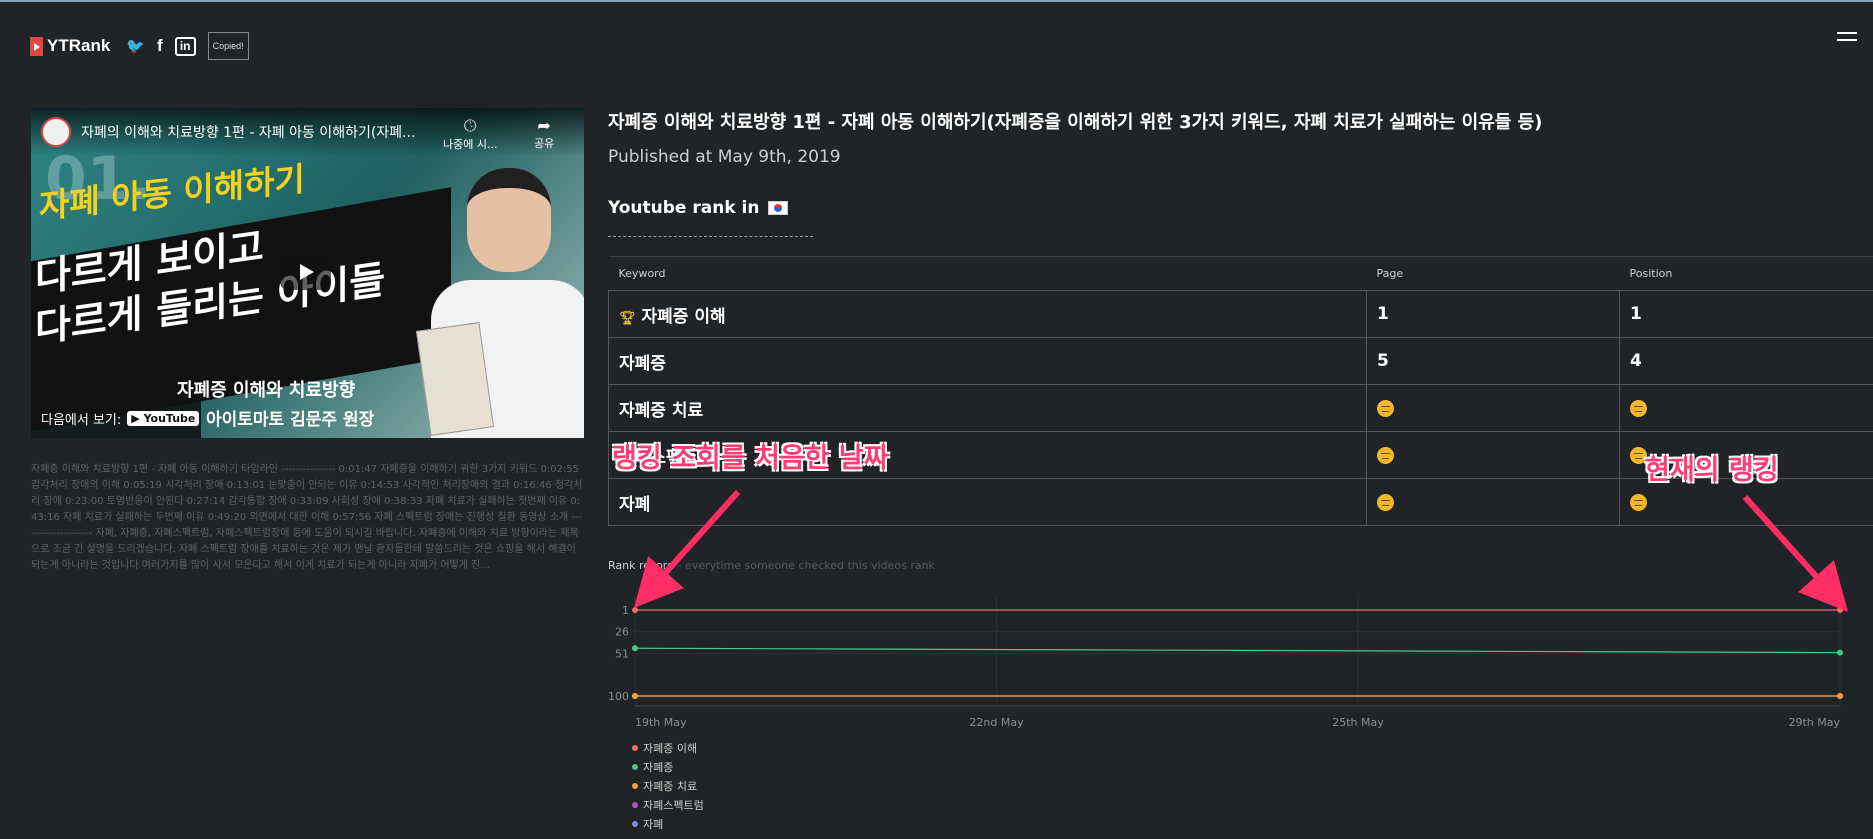 This screenshot has width=1873, height=839. I want to click on rank-heading: Youtube rank in, so click(698, 208).